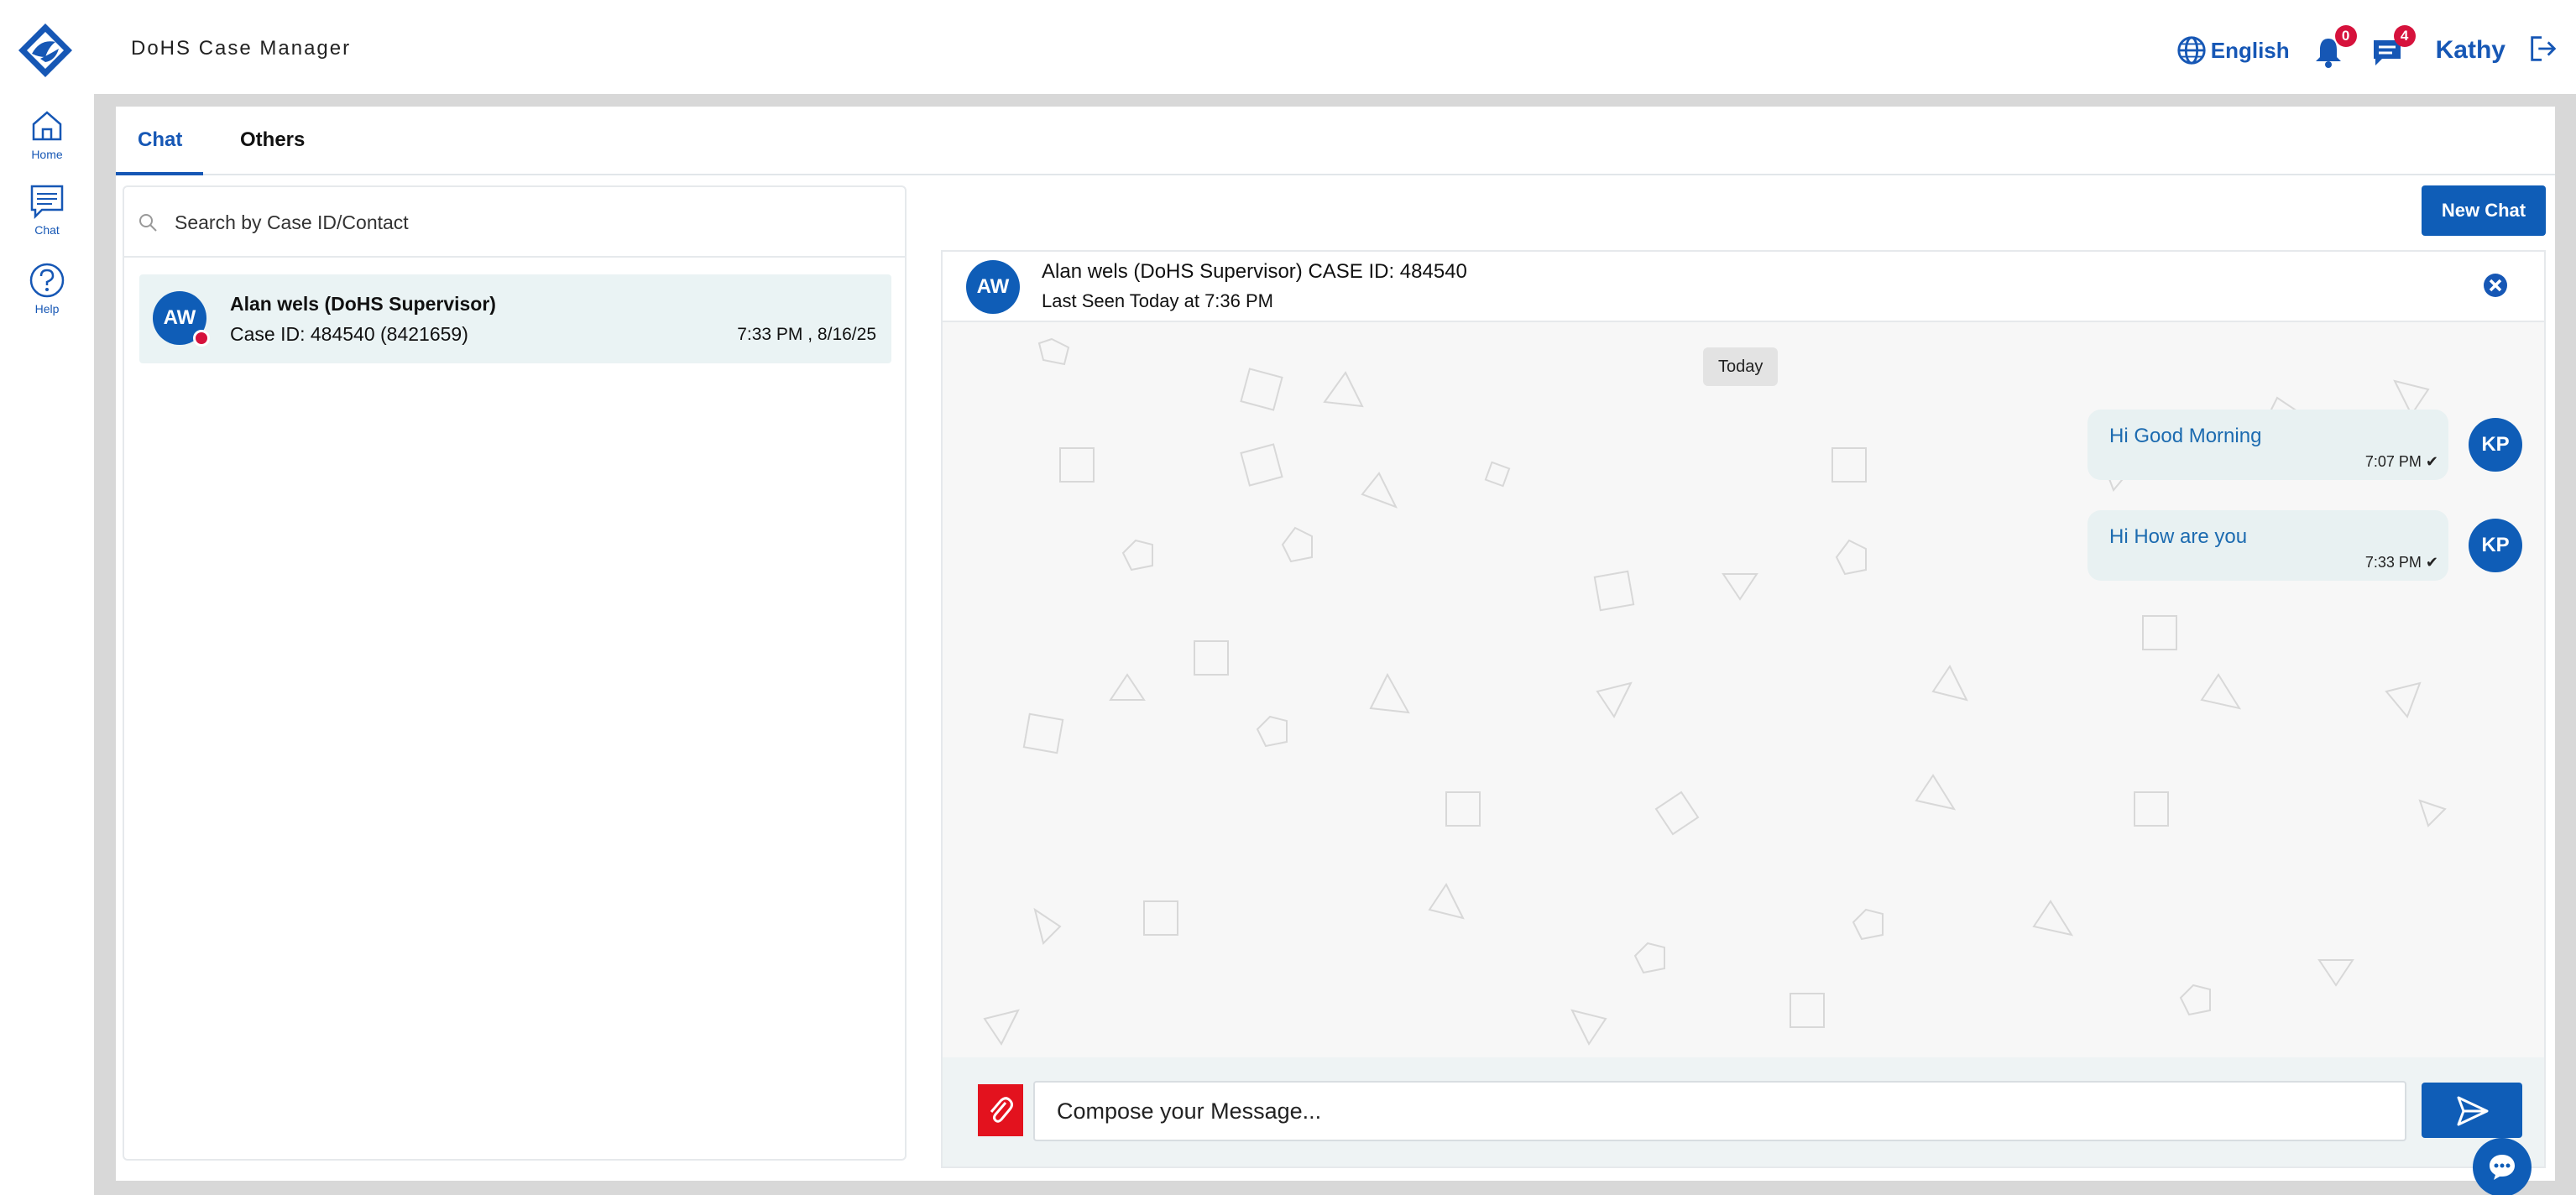 The width and height of the screenshot is (2576, 1195). I want to click on close-chat-icon, so click(2495, 285).